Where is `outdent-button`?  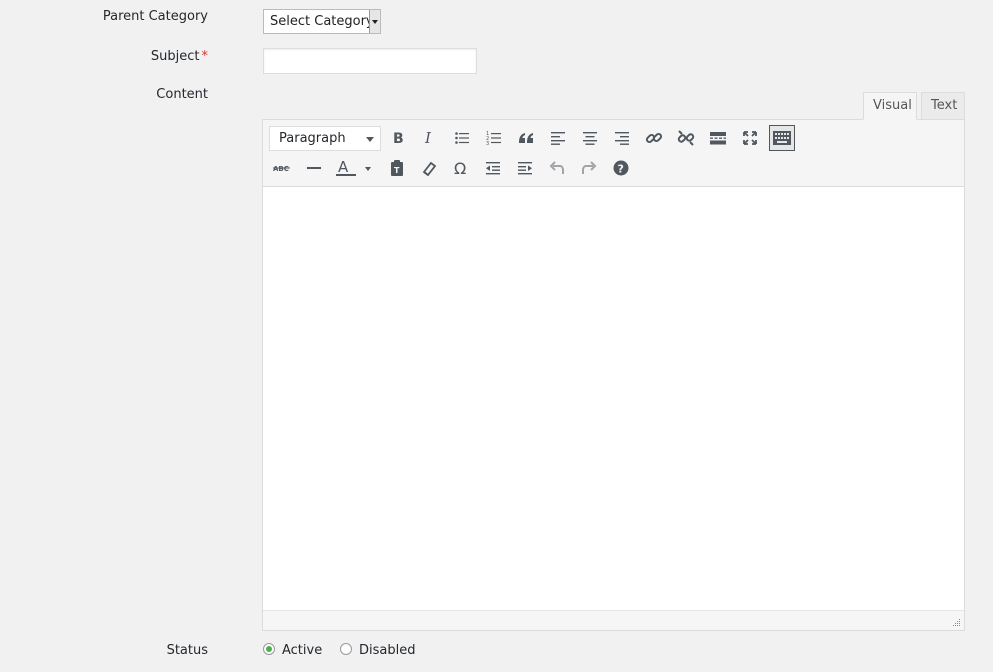 outdent-button is located at coordinates (493, 168).